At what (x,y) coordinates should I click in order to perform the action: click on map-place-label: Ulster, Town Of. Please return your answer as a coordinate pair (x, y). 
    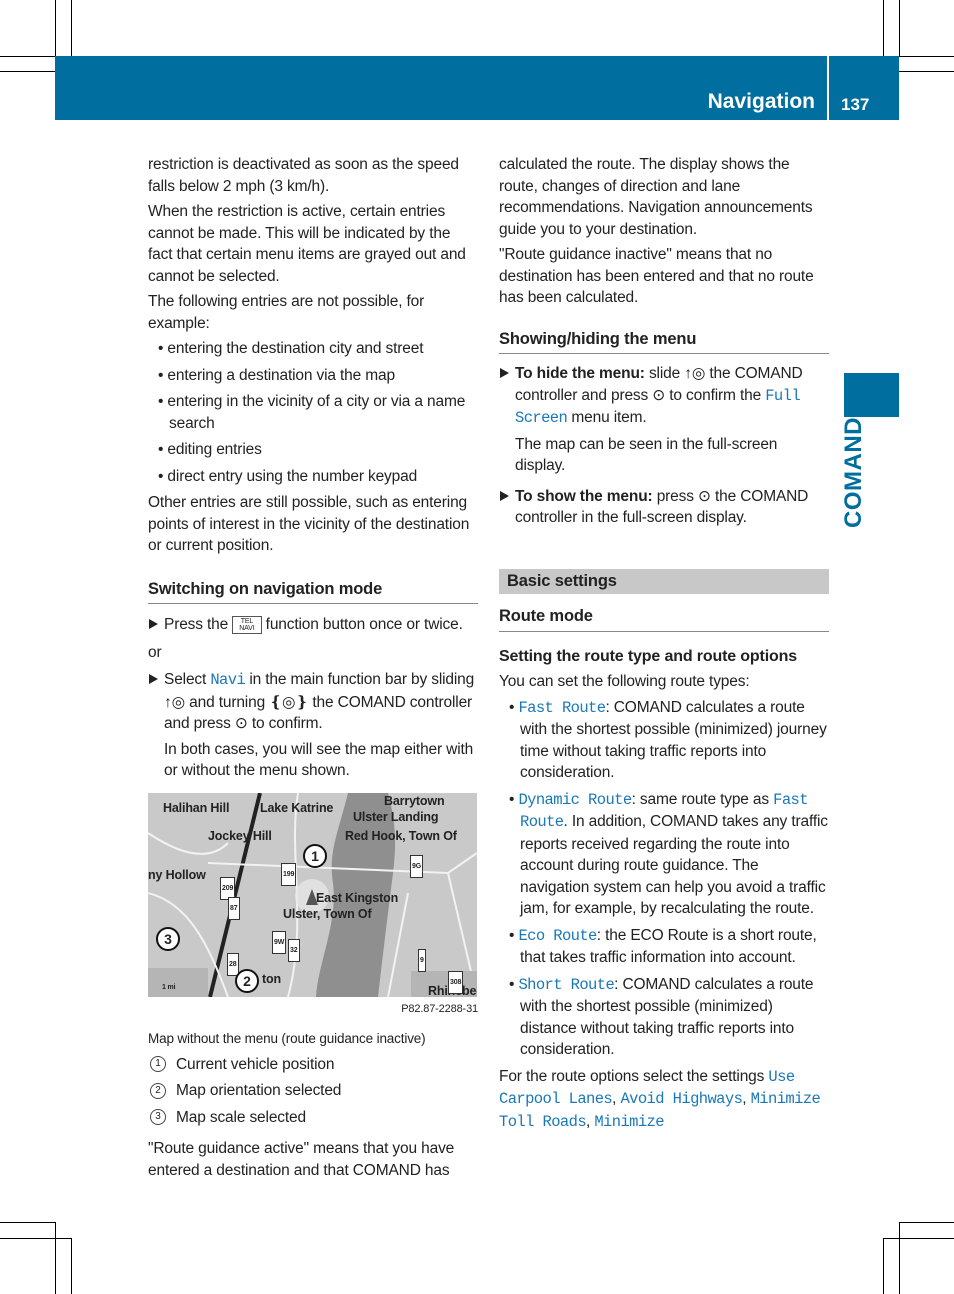
    Looking at the image, I should click on (327, 913).